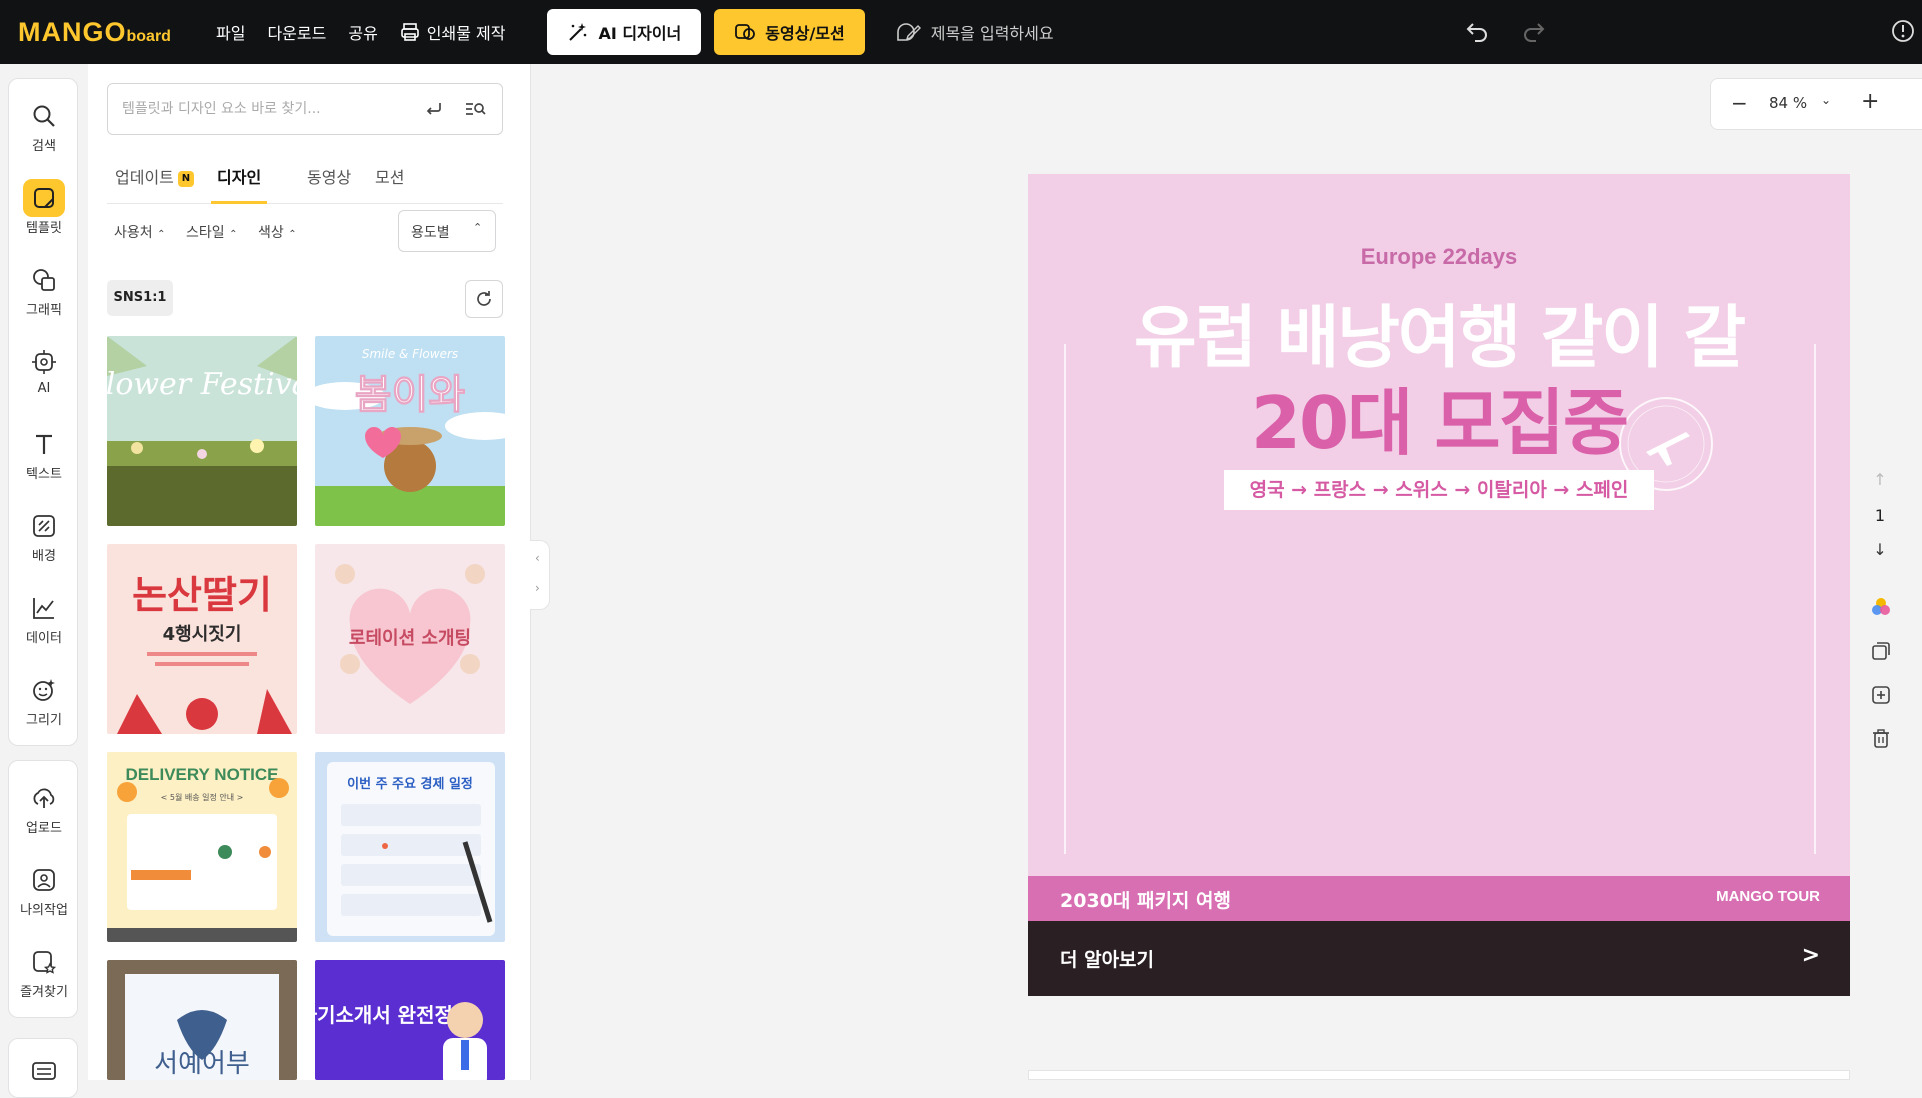  I want to click on template-thumbnail: DELIVERY NOTICE < 5월 배송 일정 안내 >, so click(202, 847).